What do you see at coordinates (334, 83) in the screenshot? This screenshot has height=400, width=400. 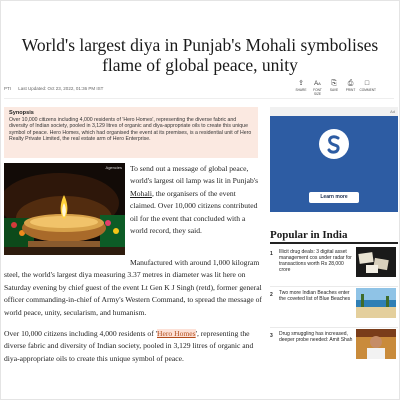 I see `save-icon: ⎘` at bounding box center [334, 83].